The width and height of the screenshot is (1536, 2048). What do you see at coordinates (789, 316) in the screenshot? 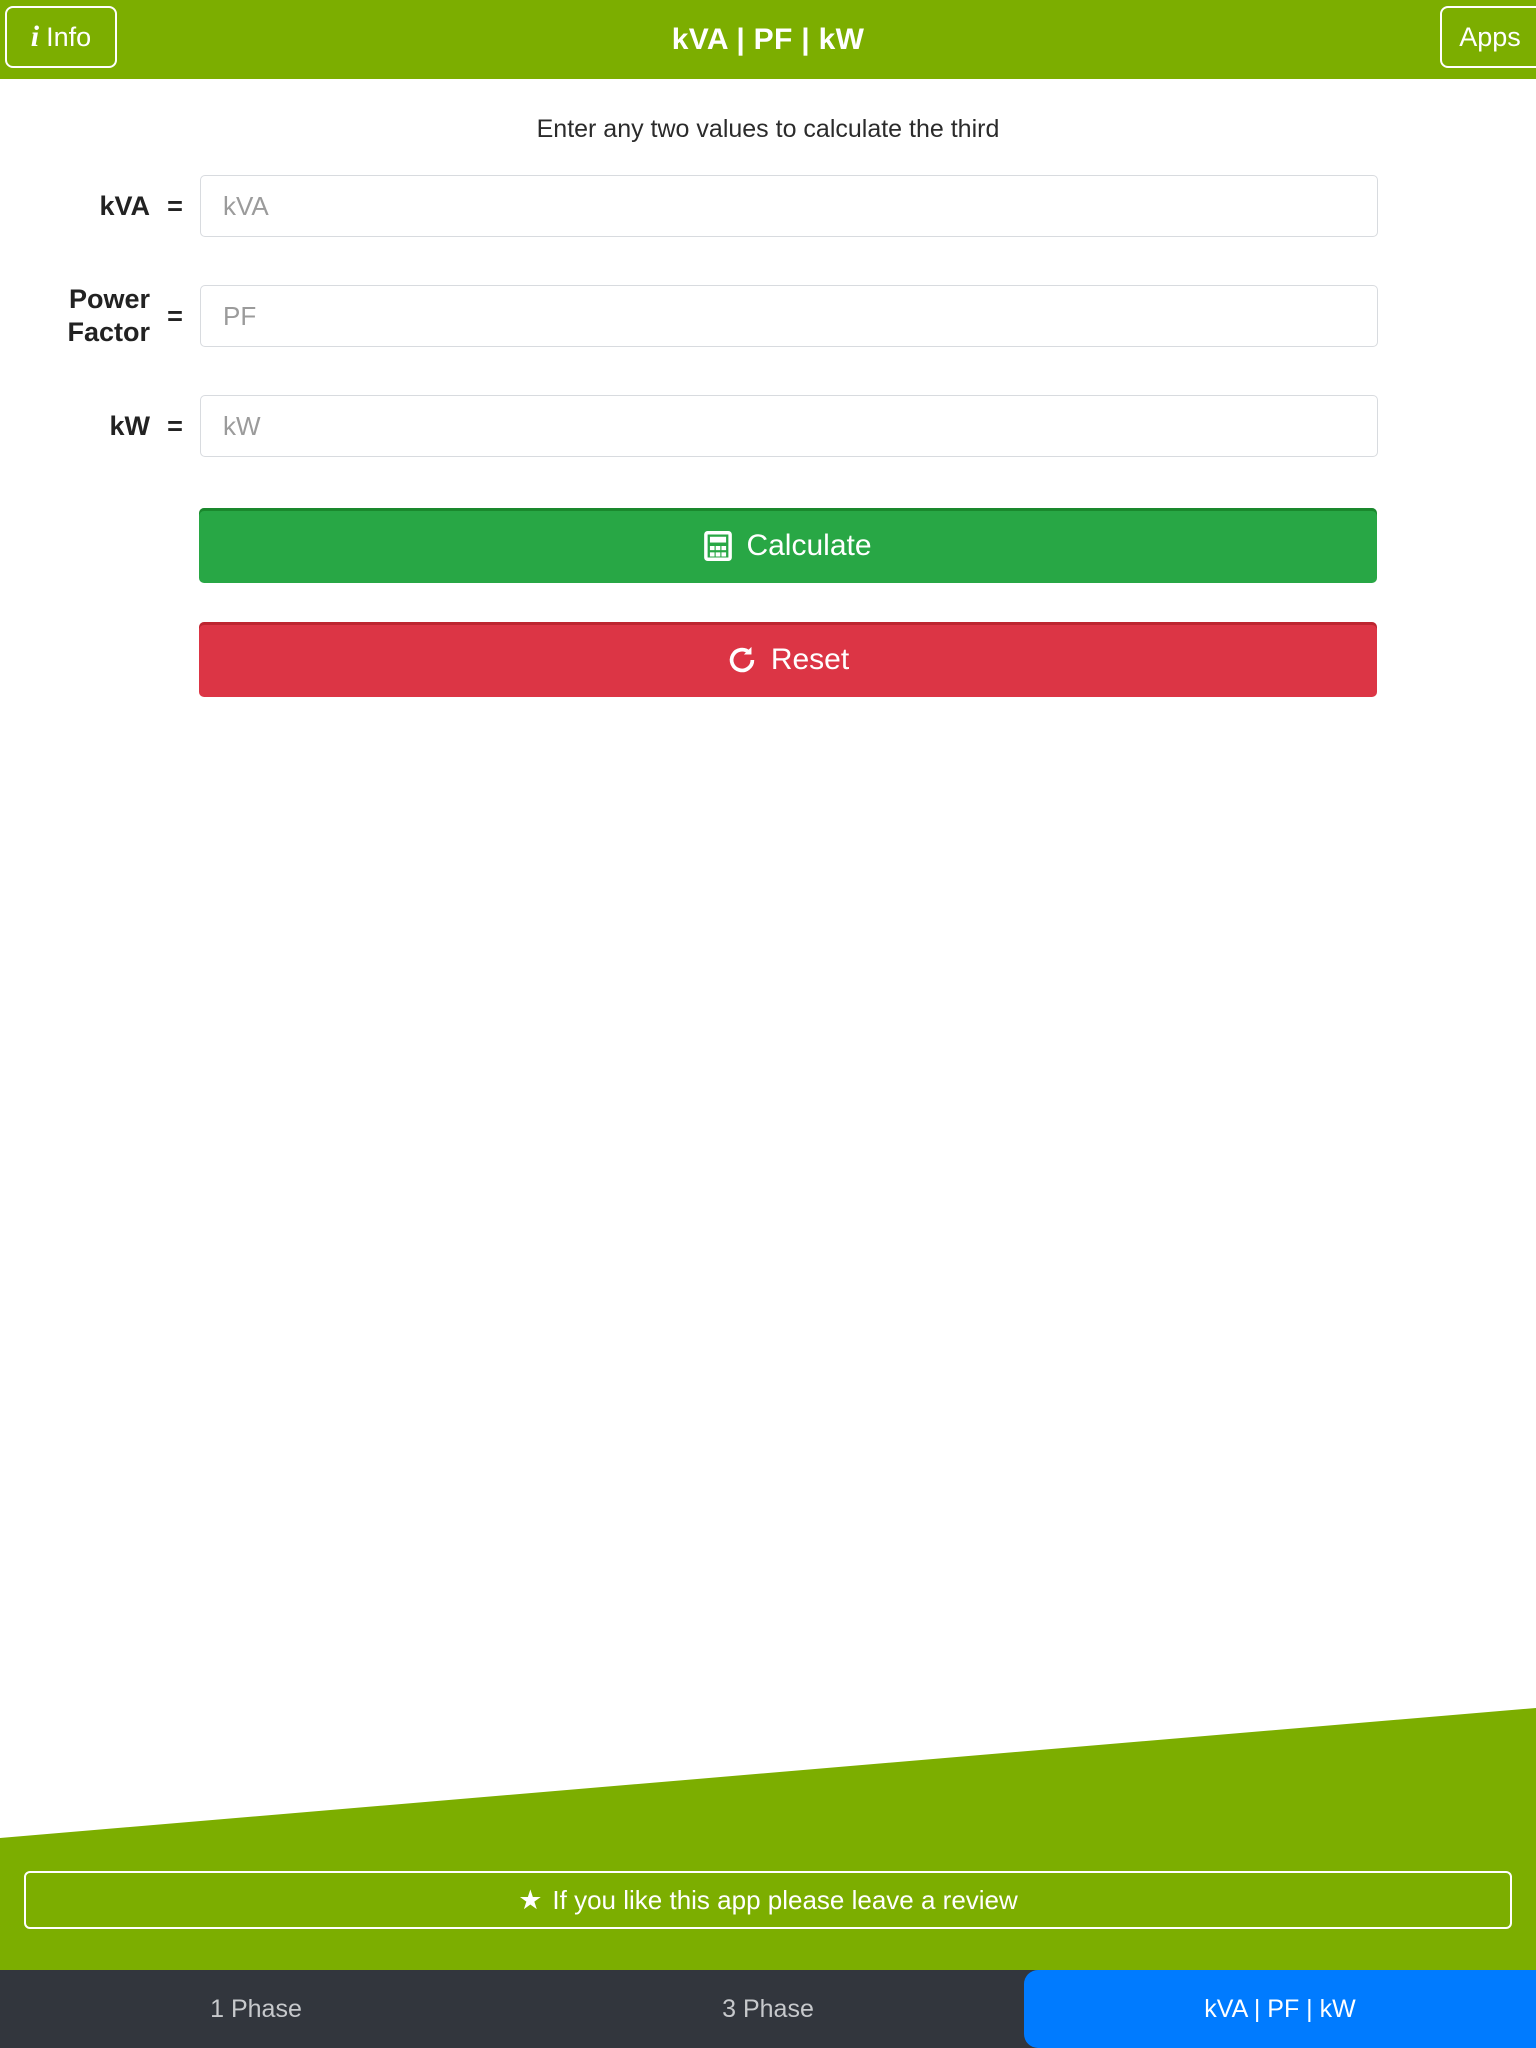
I see `power-factor-input` at bounding box center [789, 316].